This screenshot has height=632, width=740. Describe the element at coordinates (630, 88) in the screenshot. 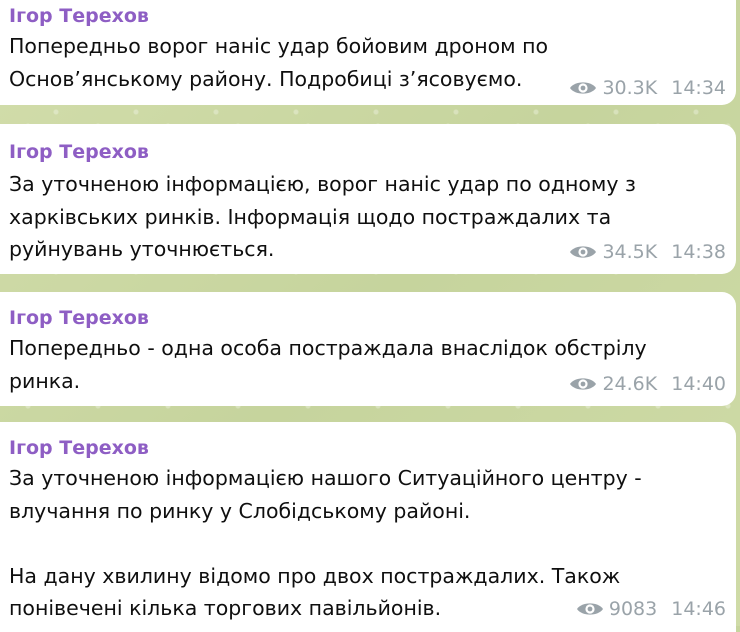

I see `view-count: 30.3K` at that location.